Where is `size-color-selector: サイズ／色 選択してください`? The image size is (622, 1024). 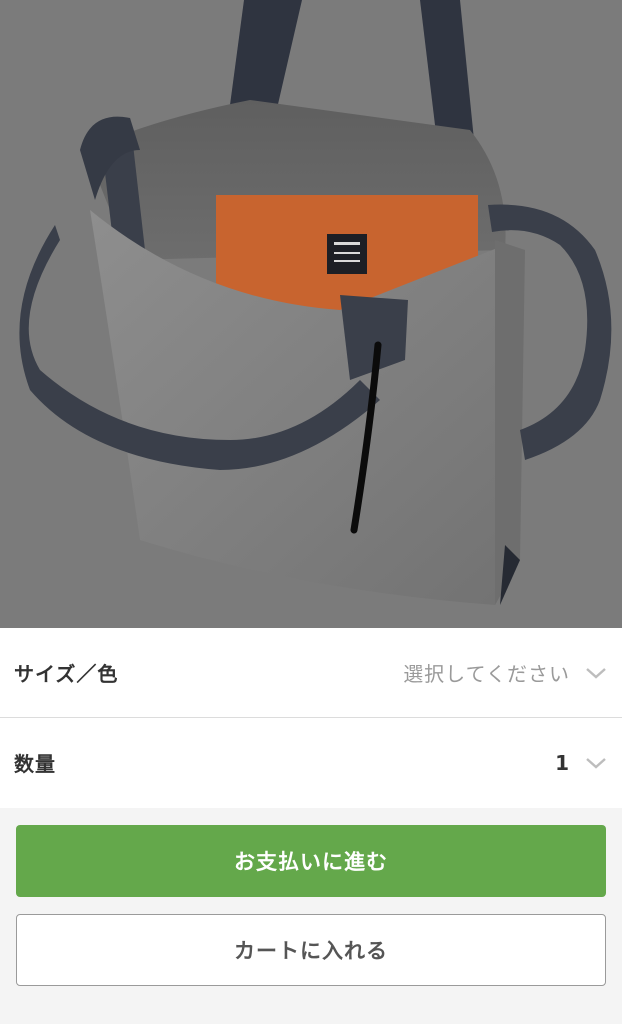
size-color-selector: サイズ／色 選択してください is located at coordinates (311, 672).